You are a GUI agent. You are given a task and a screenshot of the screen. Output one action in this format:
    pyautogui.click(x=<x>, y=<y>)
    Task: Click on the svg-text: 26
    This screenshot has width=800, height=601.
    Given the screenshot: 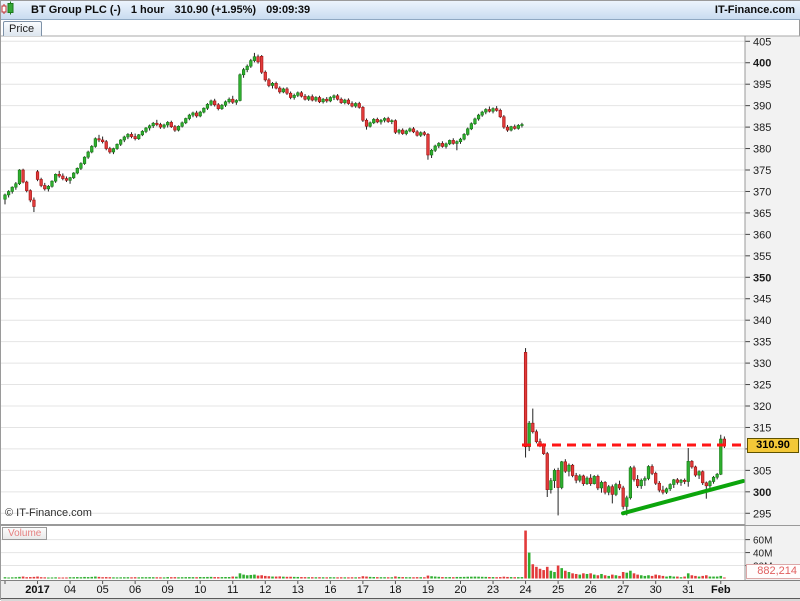 What is the action you would take?
    pyautogui.click(x=591, y=590)
    